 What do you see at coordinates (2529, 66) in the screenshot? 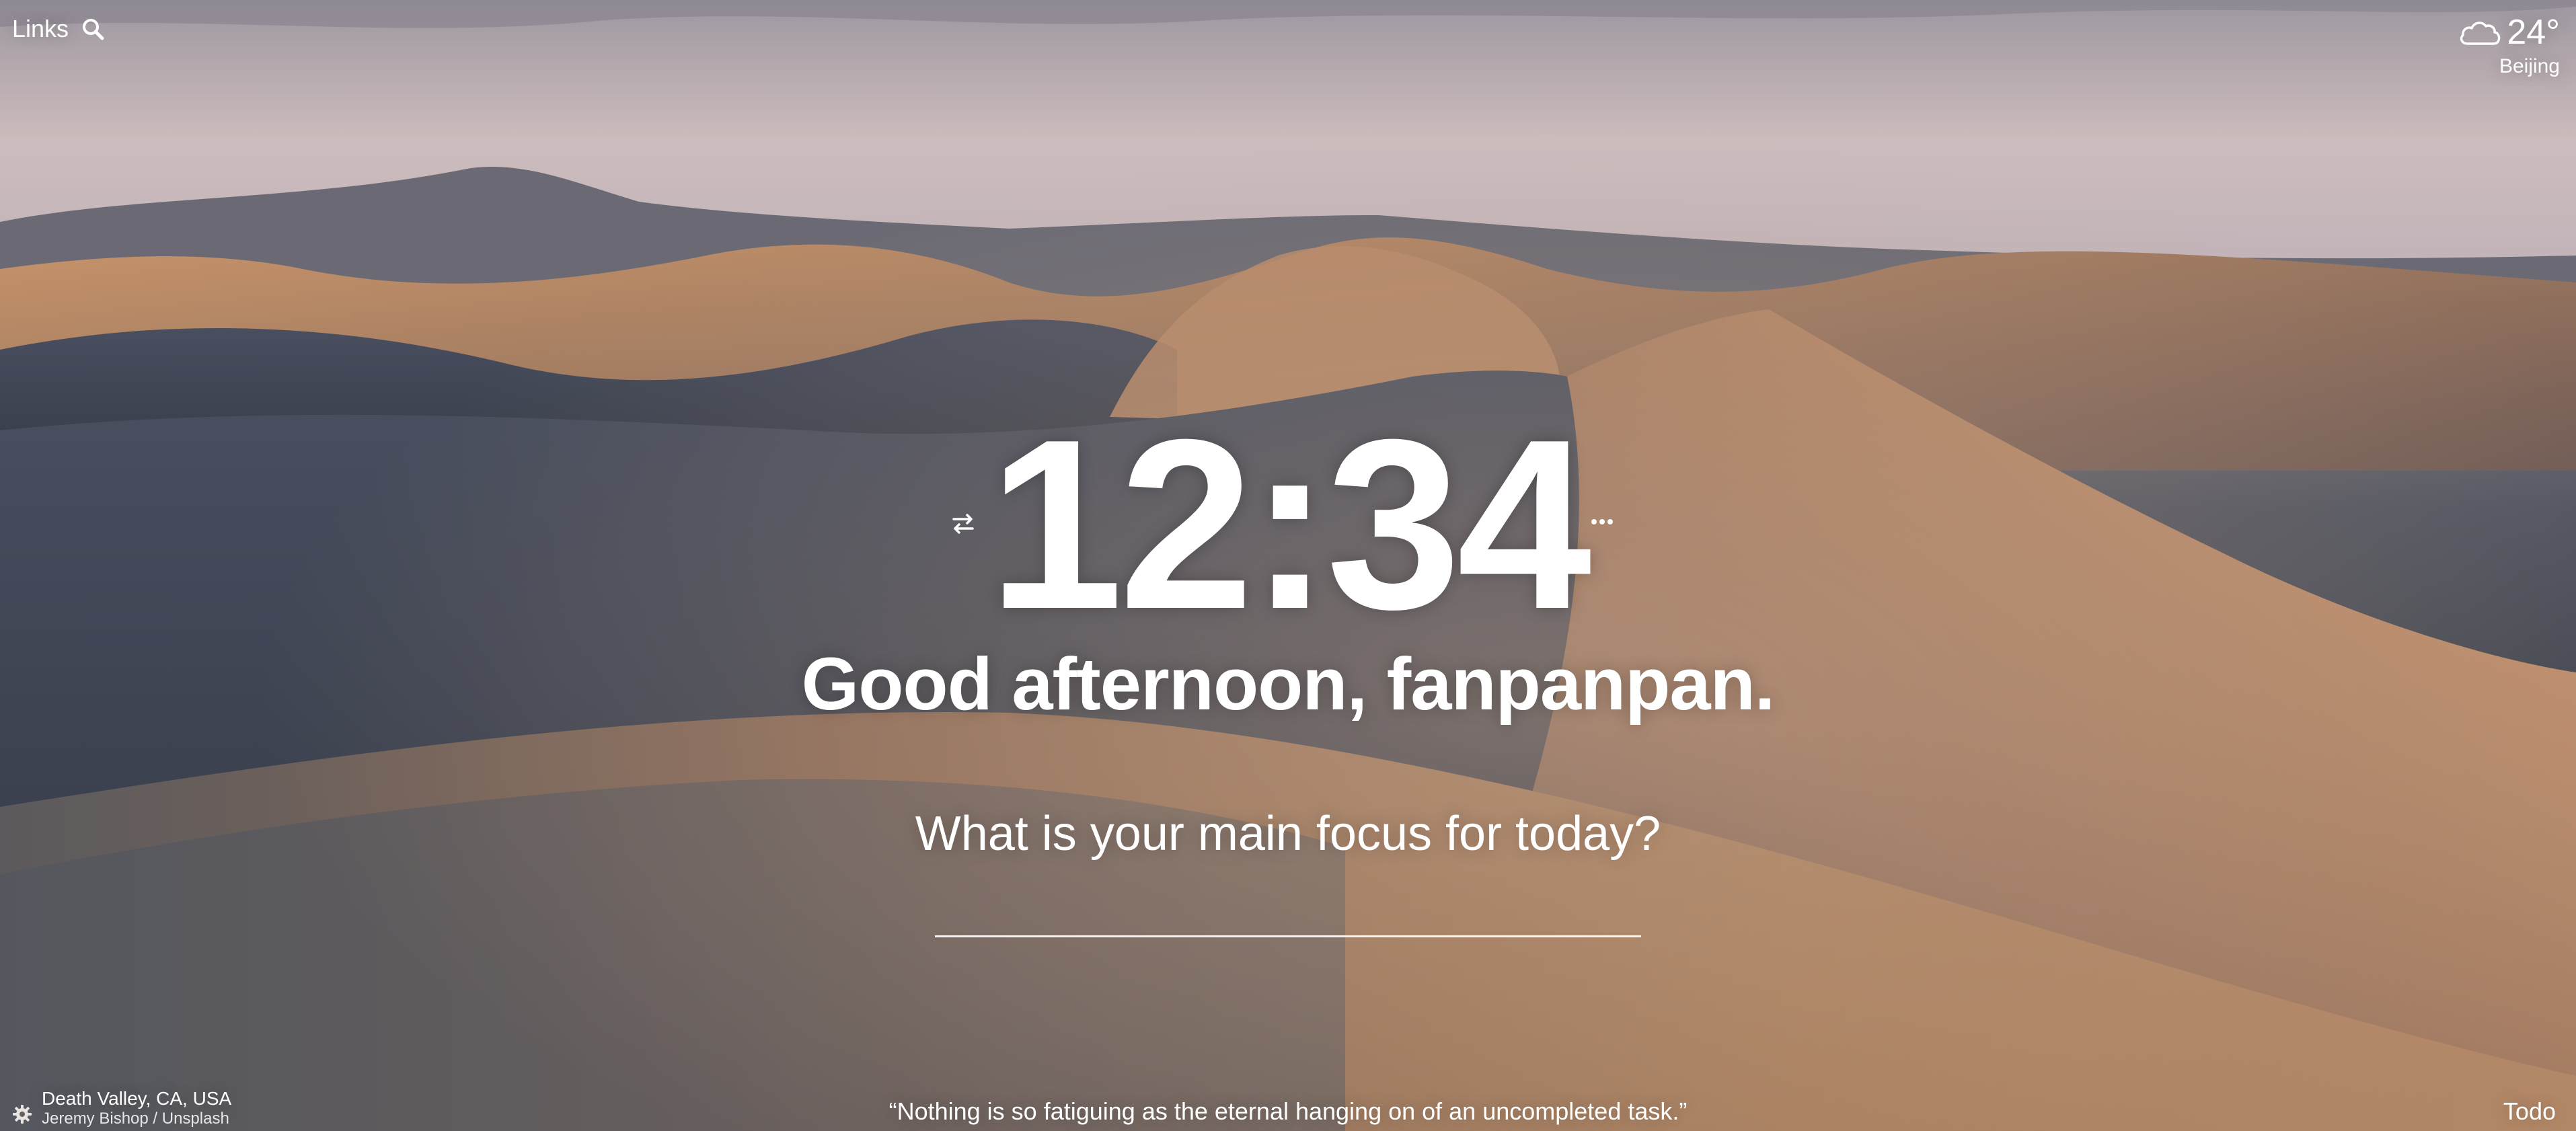
I see `weather-city: Beijing` at bounding box center [2529, 66].